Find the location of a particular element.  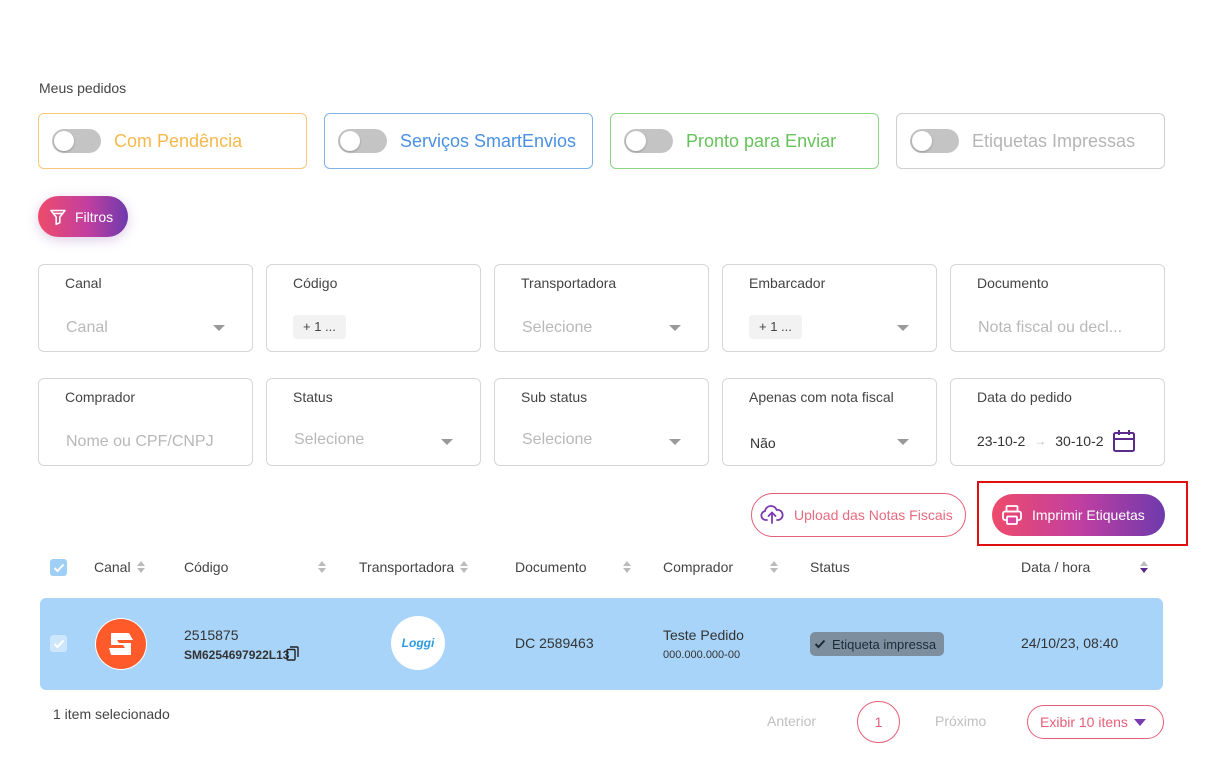

column-header-label: Documento is located at coordinates (551, 567).